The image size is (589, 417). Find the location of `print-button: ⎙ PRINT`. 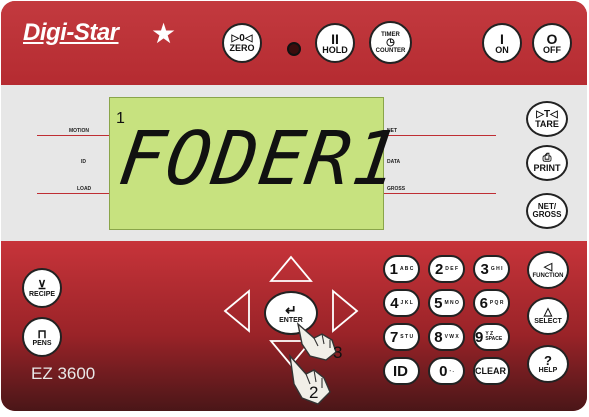

print-button: ⎙ PRINT is located at coordinates (547, 163).